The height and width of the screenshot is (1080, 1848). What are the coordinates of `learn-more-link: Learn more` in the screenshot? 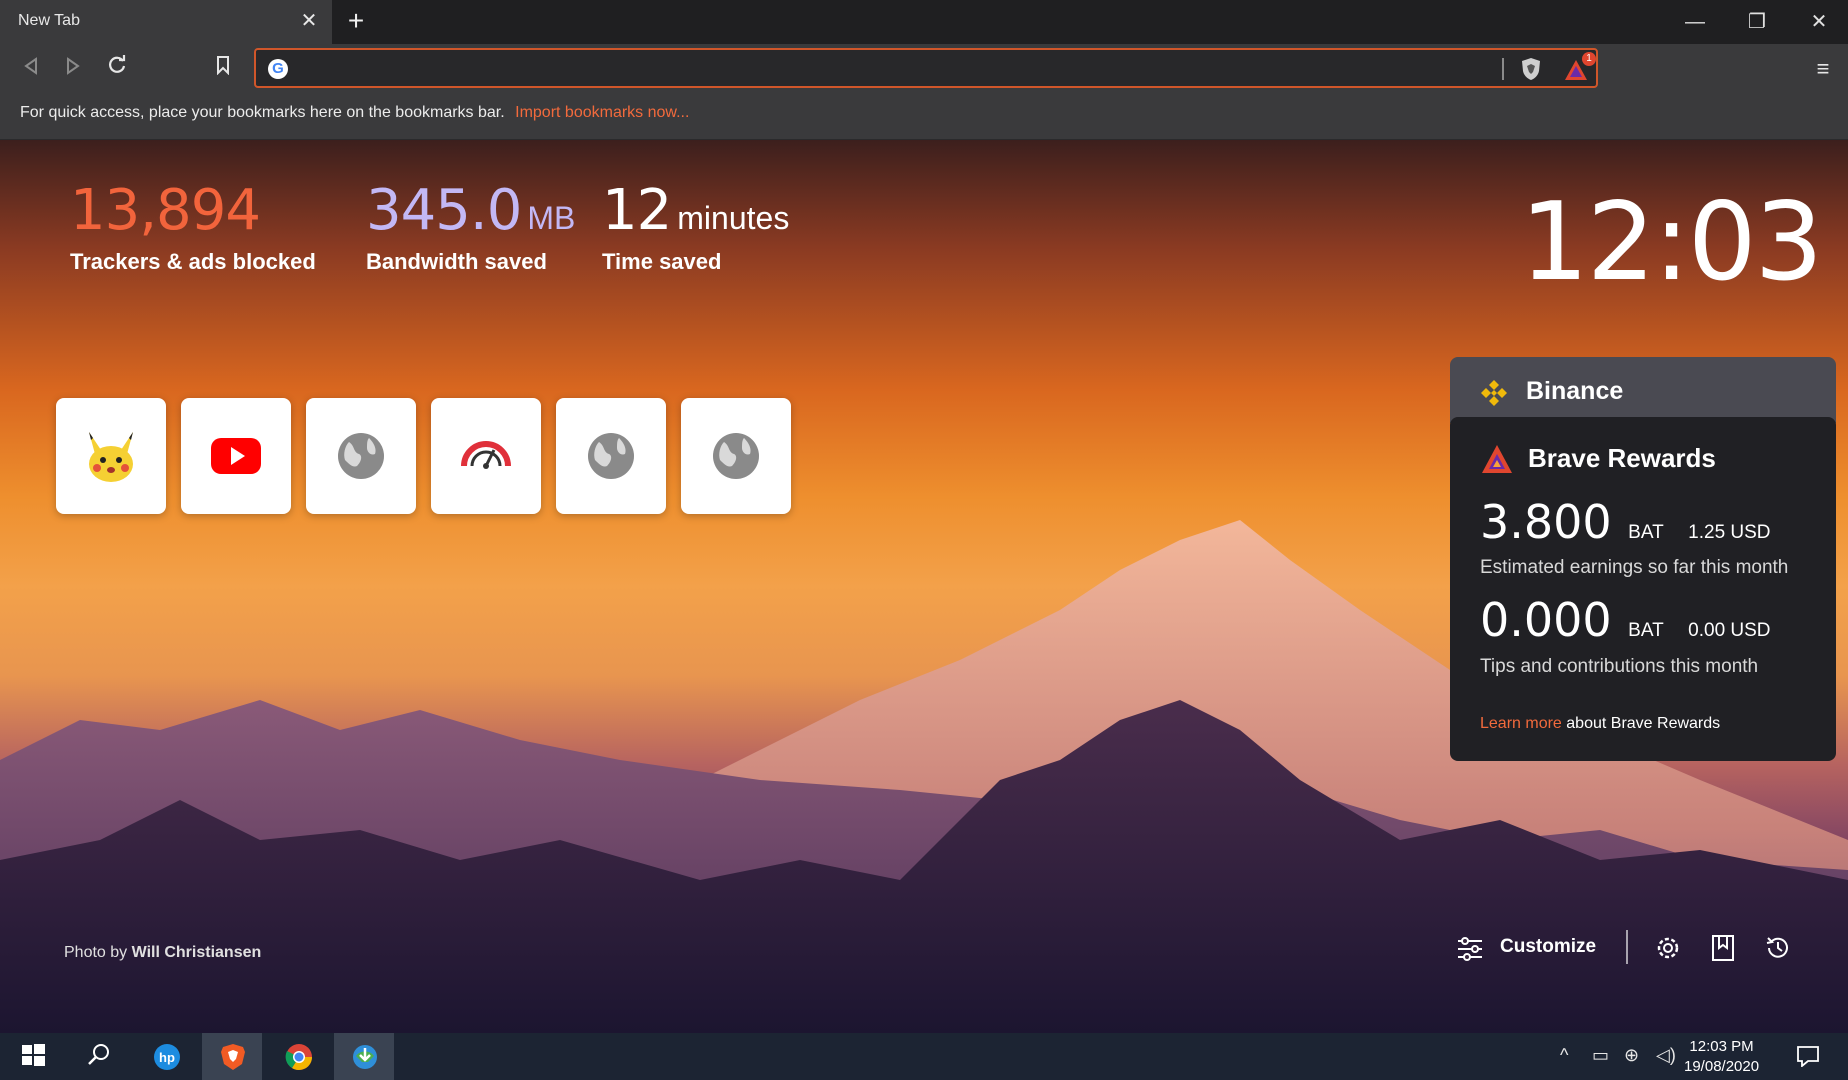 It's located at (1521, 723).